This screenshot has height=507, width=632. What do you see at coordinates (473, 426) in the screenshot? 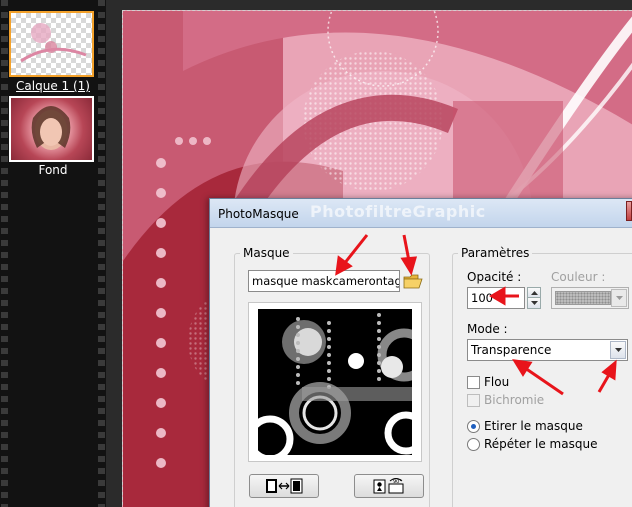
I see `stretch-mask-radio` at bounding box center [473, 426].